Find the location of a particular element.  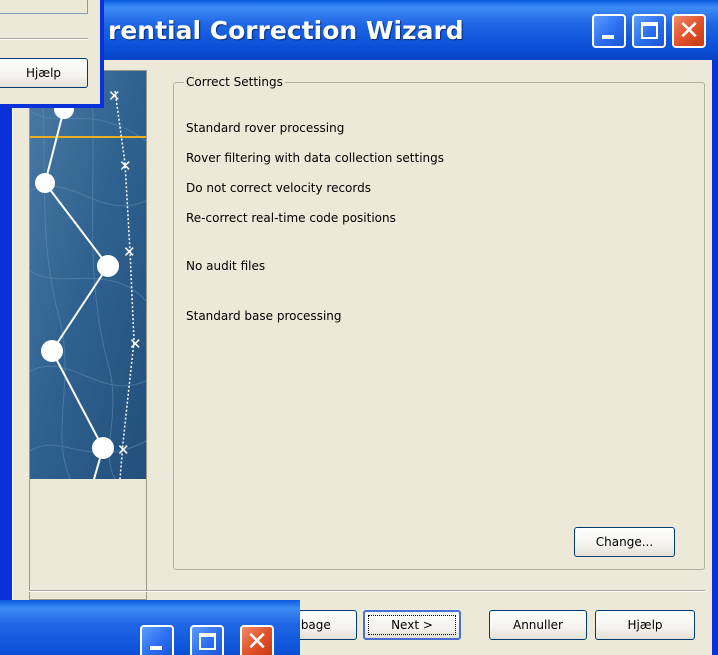

wizard-image-panel: ✕ ✕ ✕ ✕ ✕ is located at coordinates (88, 335).